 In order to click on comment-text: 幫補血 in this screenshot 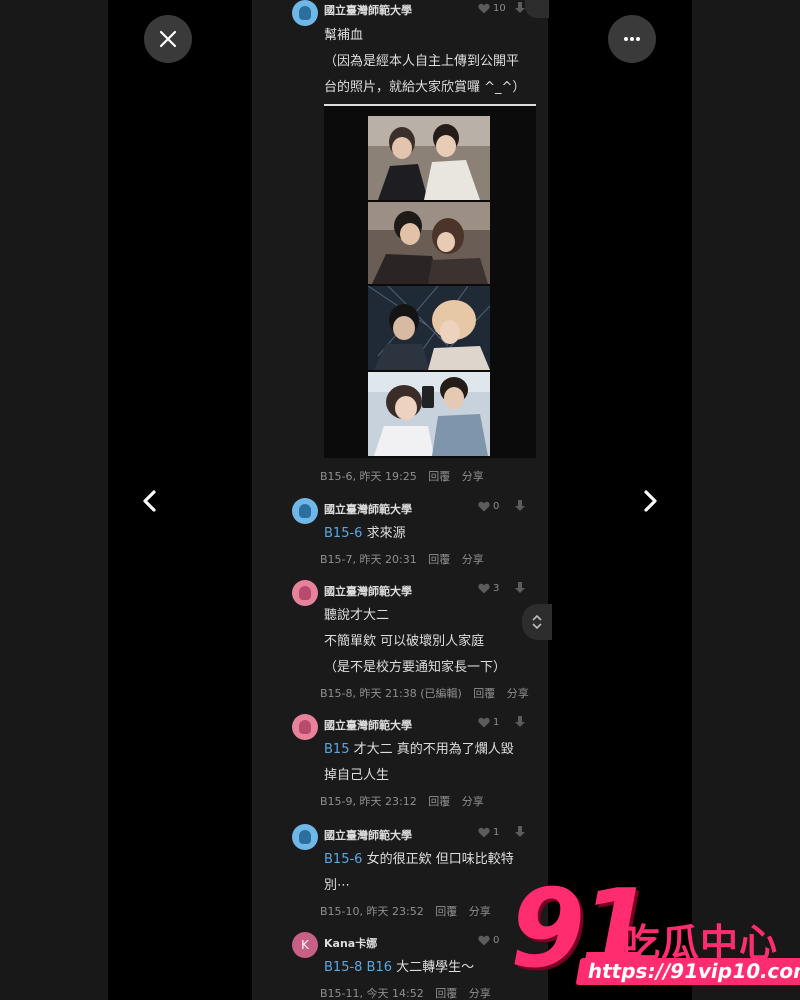, I will do `click(344, 35)`.